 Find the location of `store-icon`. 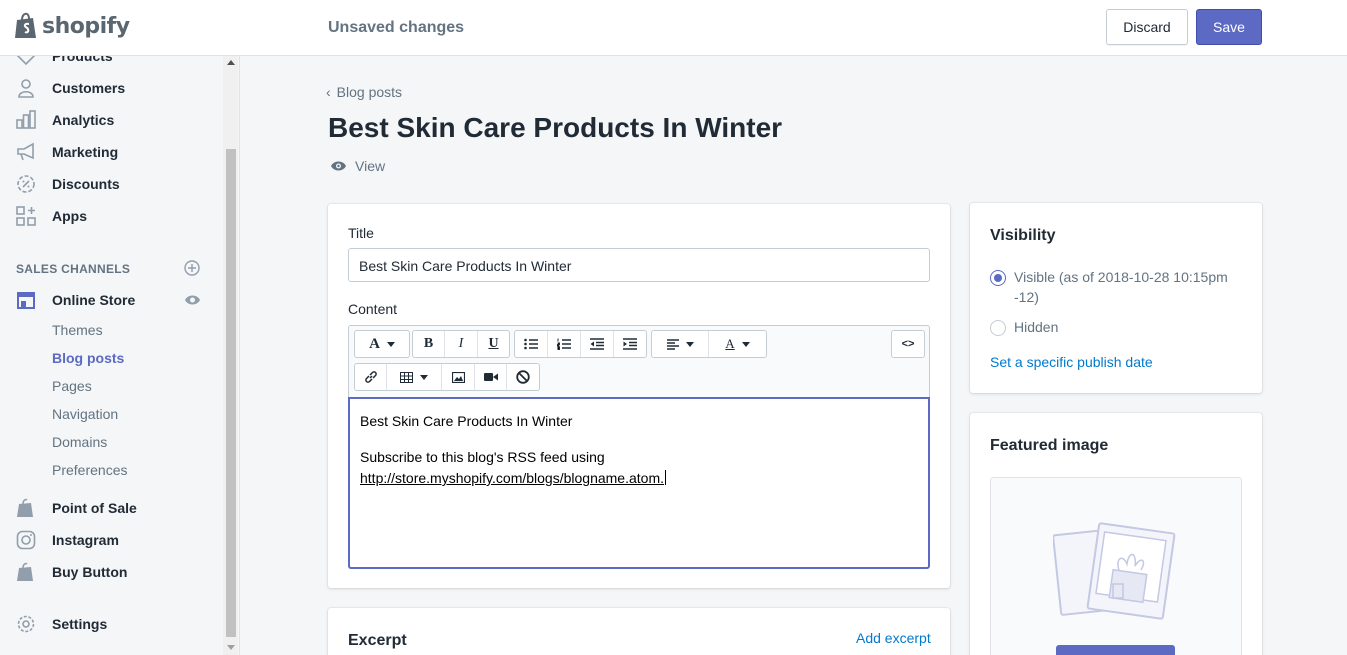

store-icon is located at coordinates (26, 300).